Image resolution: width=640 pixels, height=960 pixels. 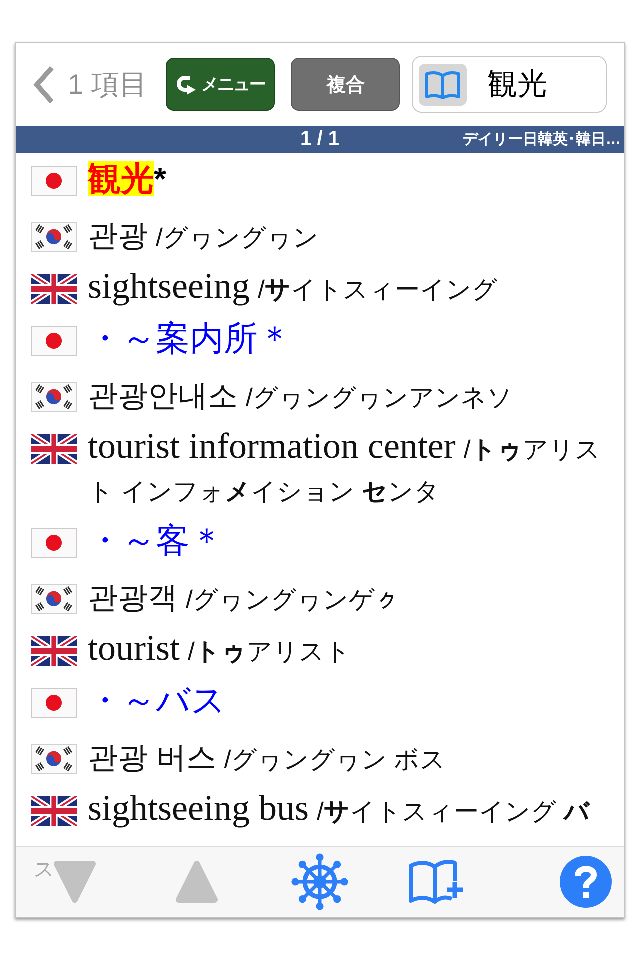 I want to click on entry-text: 관광객 /グヮングヮンゲㇰ, so click(x=244, y=599).